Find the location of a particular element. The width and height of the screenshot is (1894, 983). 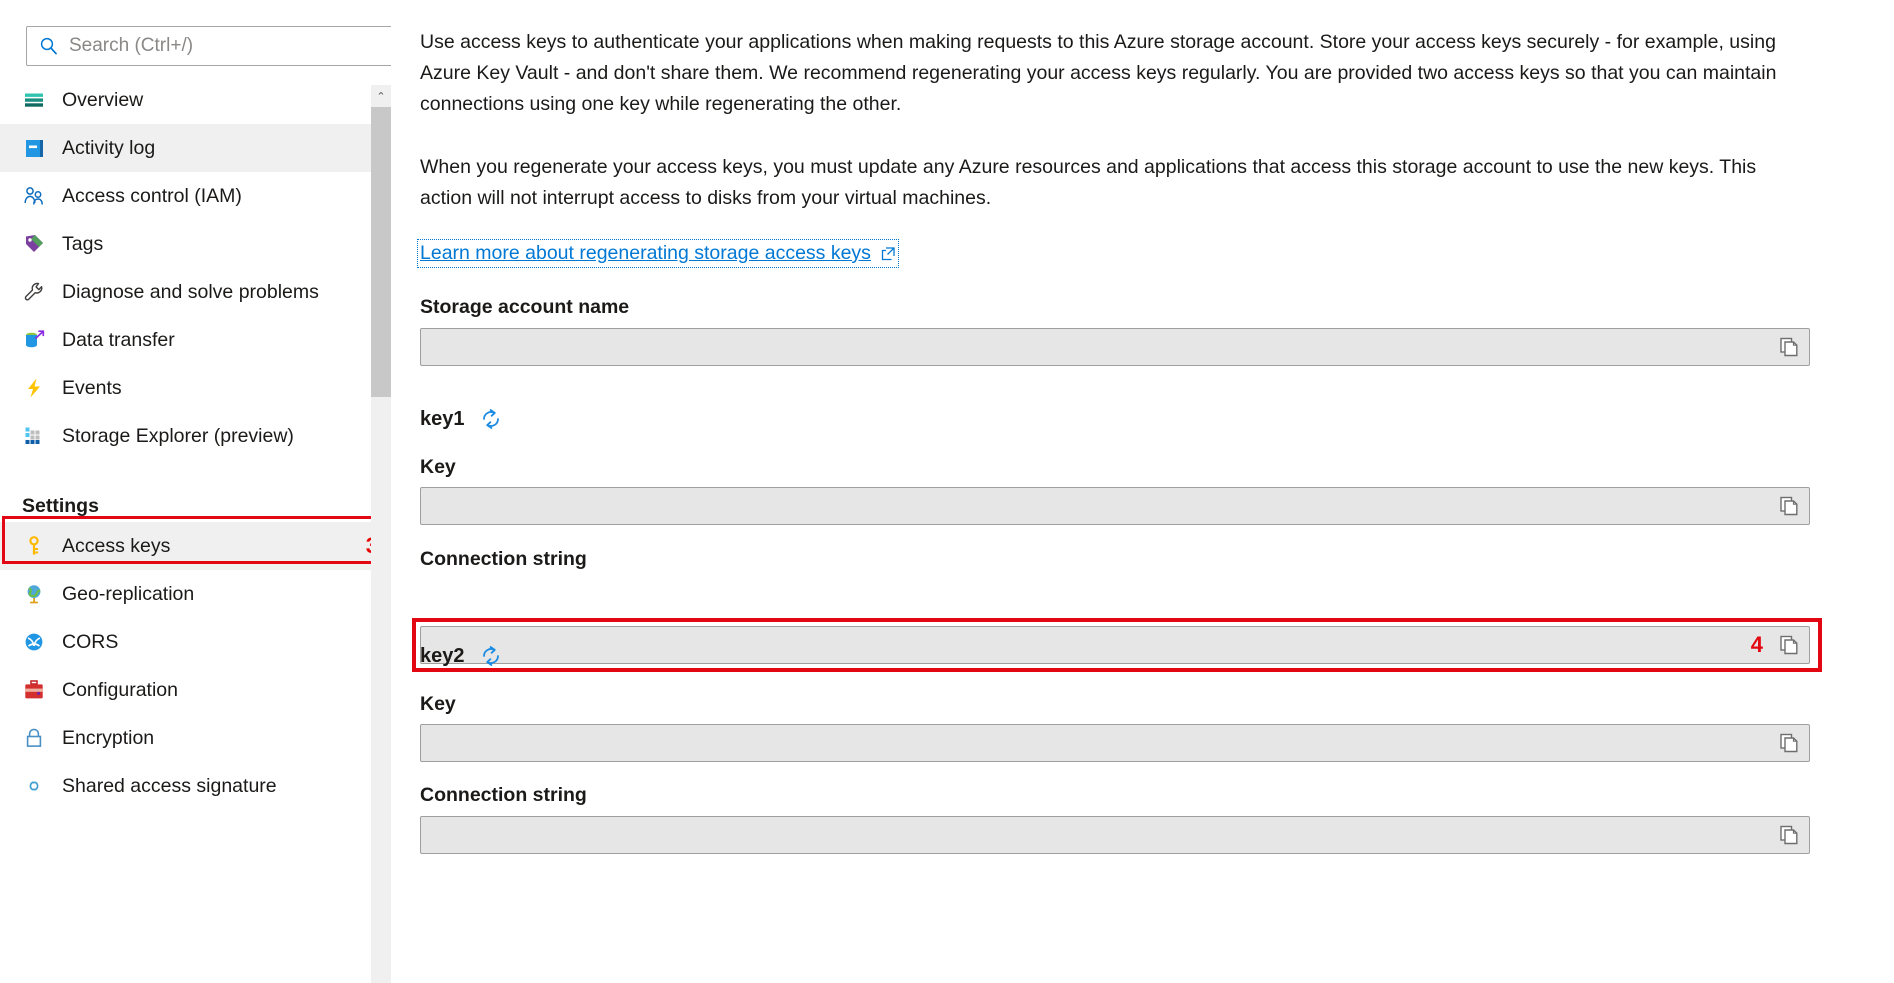

sidebar-item-configuration: Configuration is located at coordinates (215, 690).